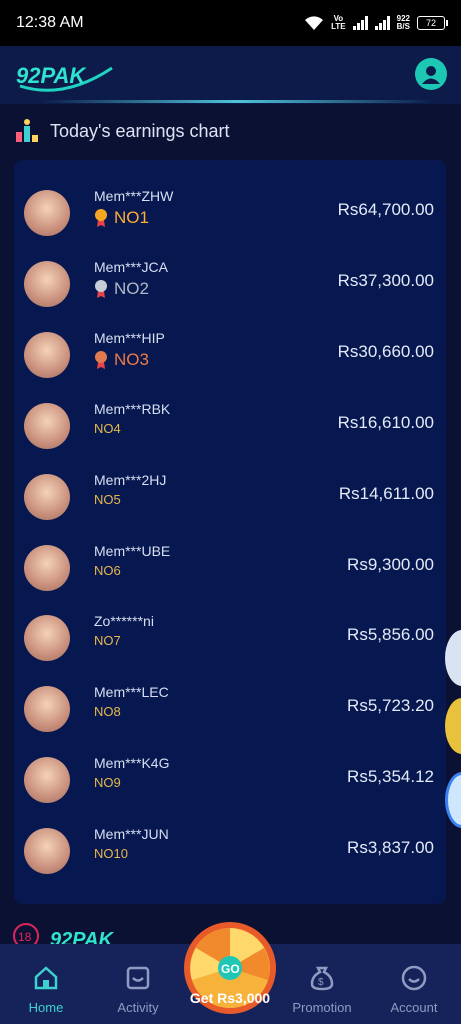 The width and height of the screenshot is (461, 1024). What do you see at coordinates (385, 280) in the screenshot?
I see `earnings-amount: Rs37,300.00` at bounding box center [385, 280].